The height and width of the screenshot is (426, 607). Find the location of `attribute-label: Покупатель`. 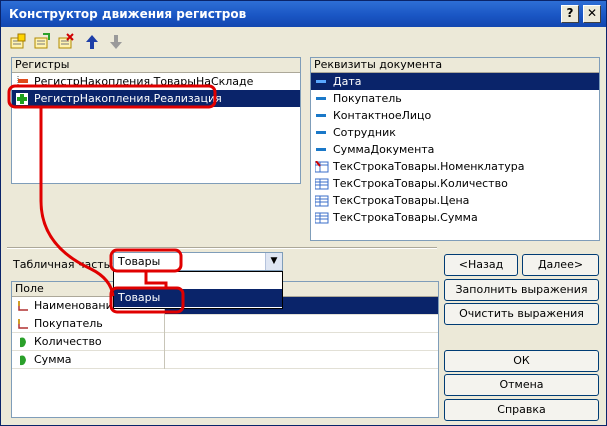

attribute-label: Покупатель is located at coordinates (367, 98).